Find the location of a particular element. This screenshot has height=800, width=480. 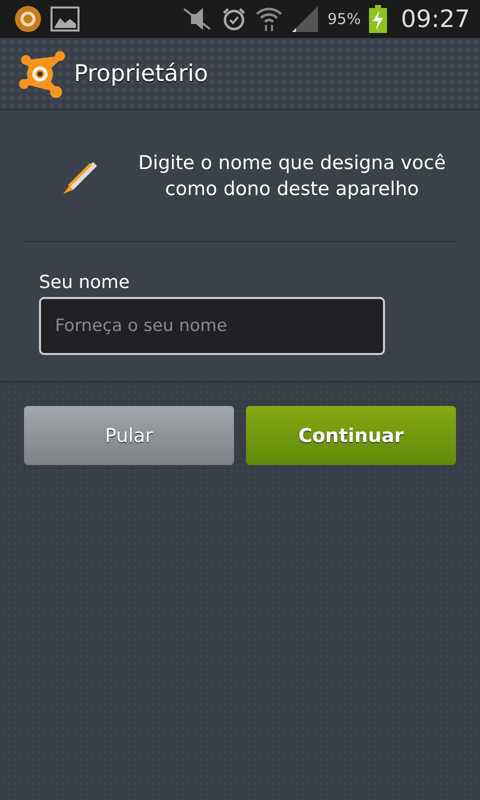

battery-percent: 95% is located at coordinates (344, 19).